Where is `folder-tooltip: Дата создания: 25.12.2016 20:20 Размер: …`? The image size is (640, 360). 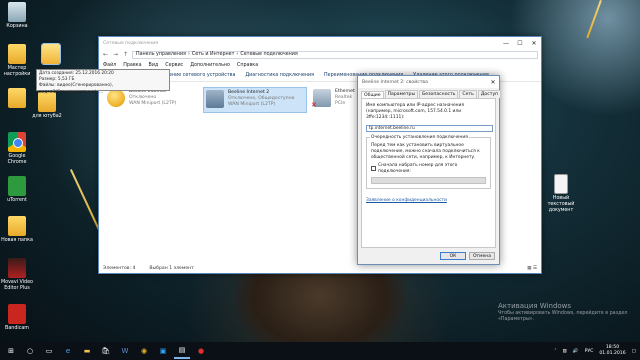
folder-tooltip: Дата создания: 25.12.2016 20:20 Размер: … is located at coordinates (103, 82).